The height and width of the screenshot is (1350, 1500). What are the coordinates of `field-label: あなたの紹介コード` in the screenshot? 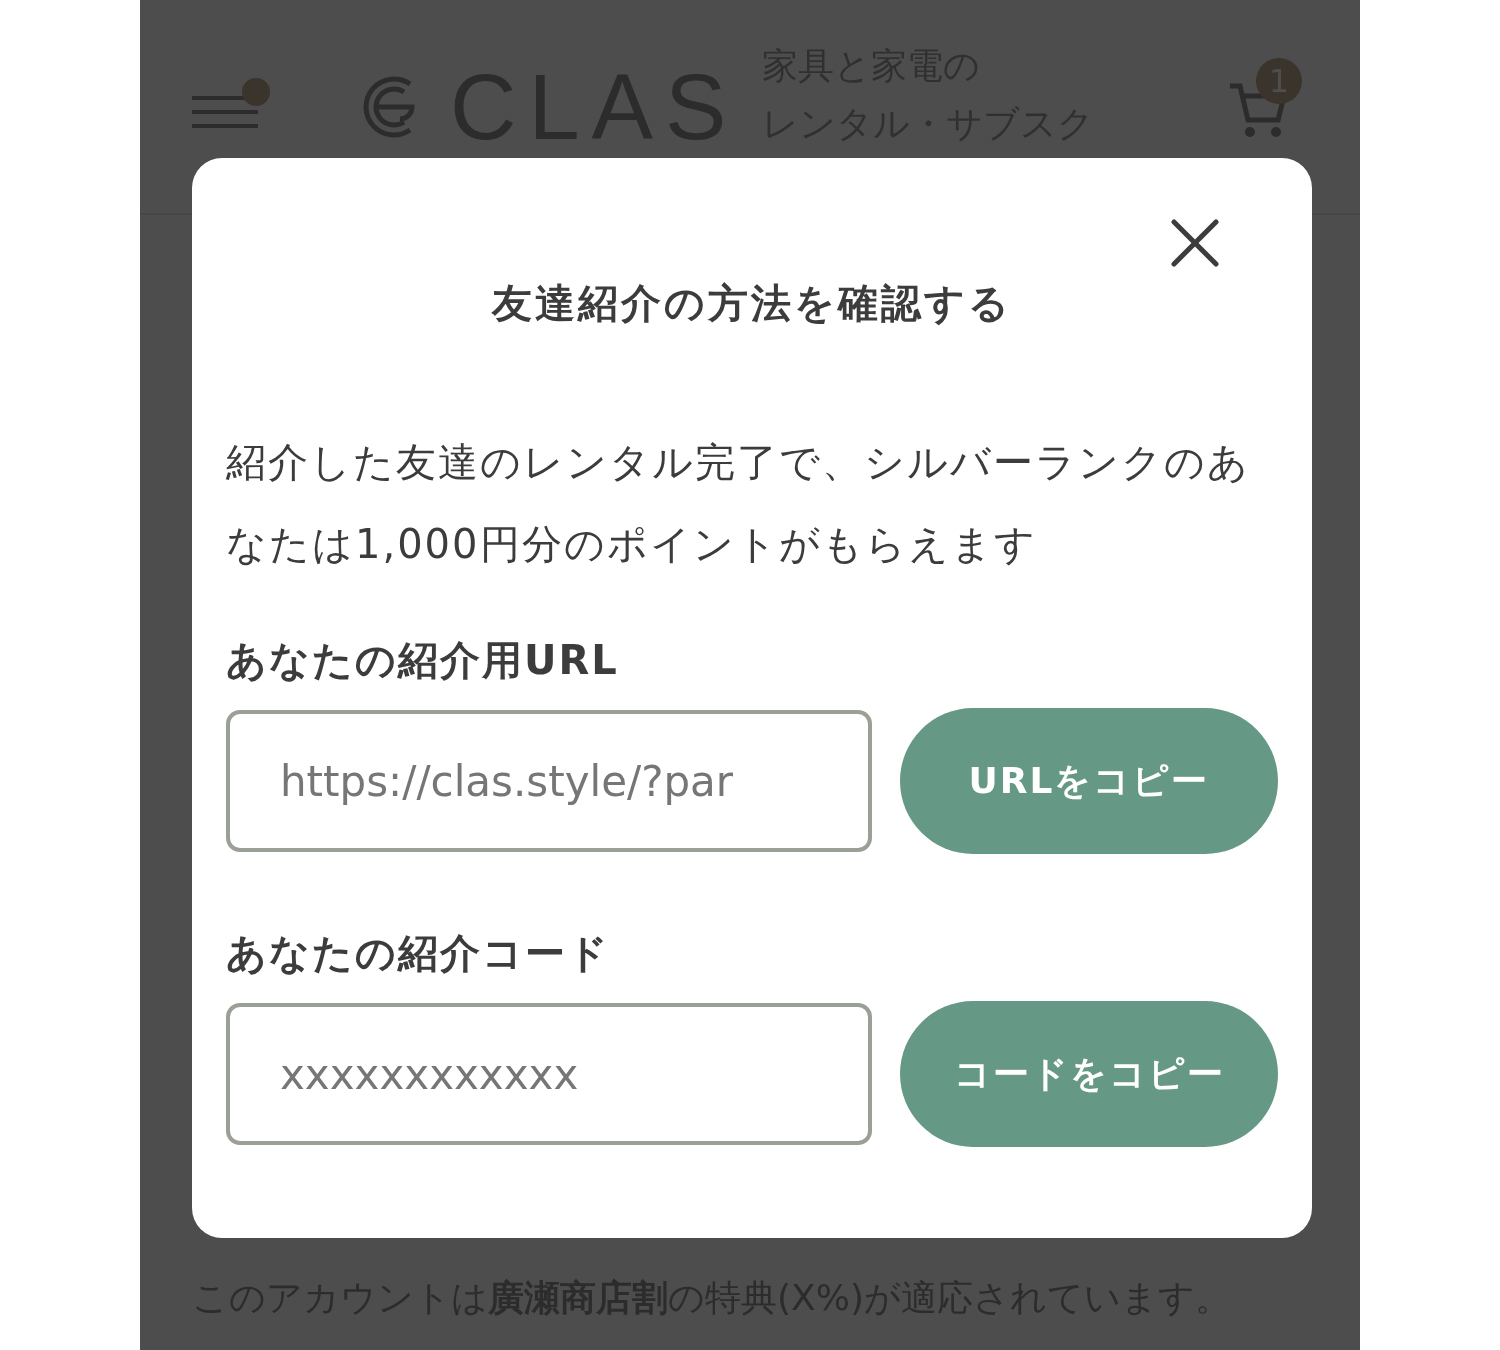 It's located at (418, 953).